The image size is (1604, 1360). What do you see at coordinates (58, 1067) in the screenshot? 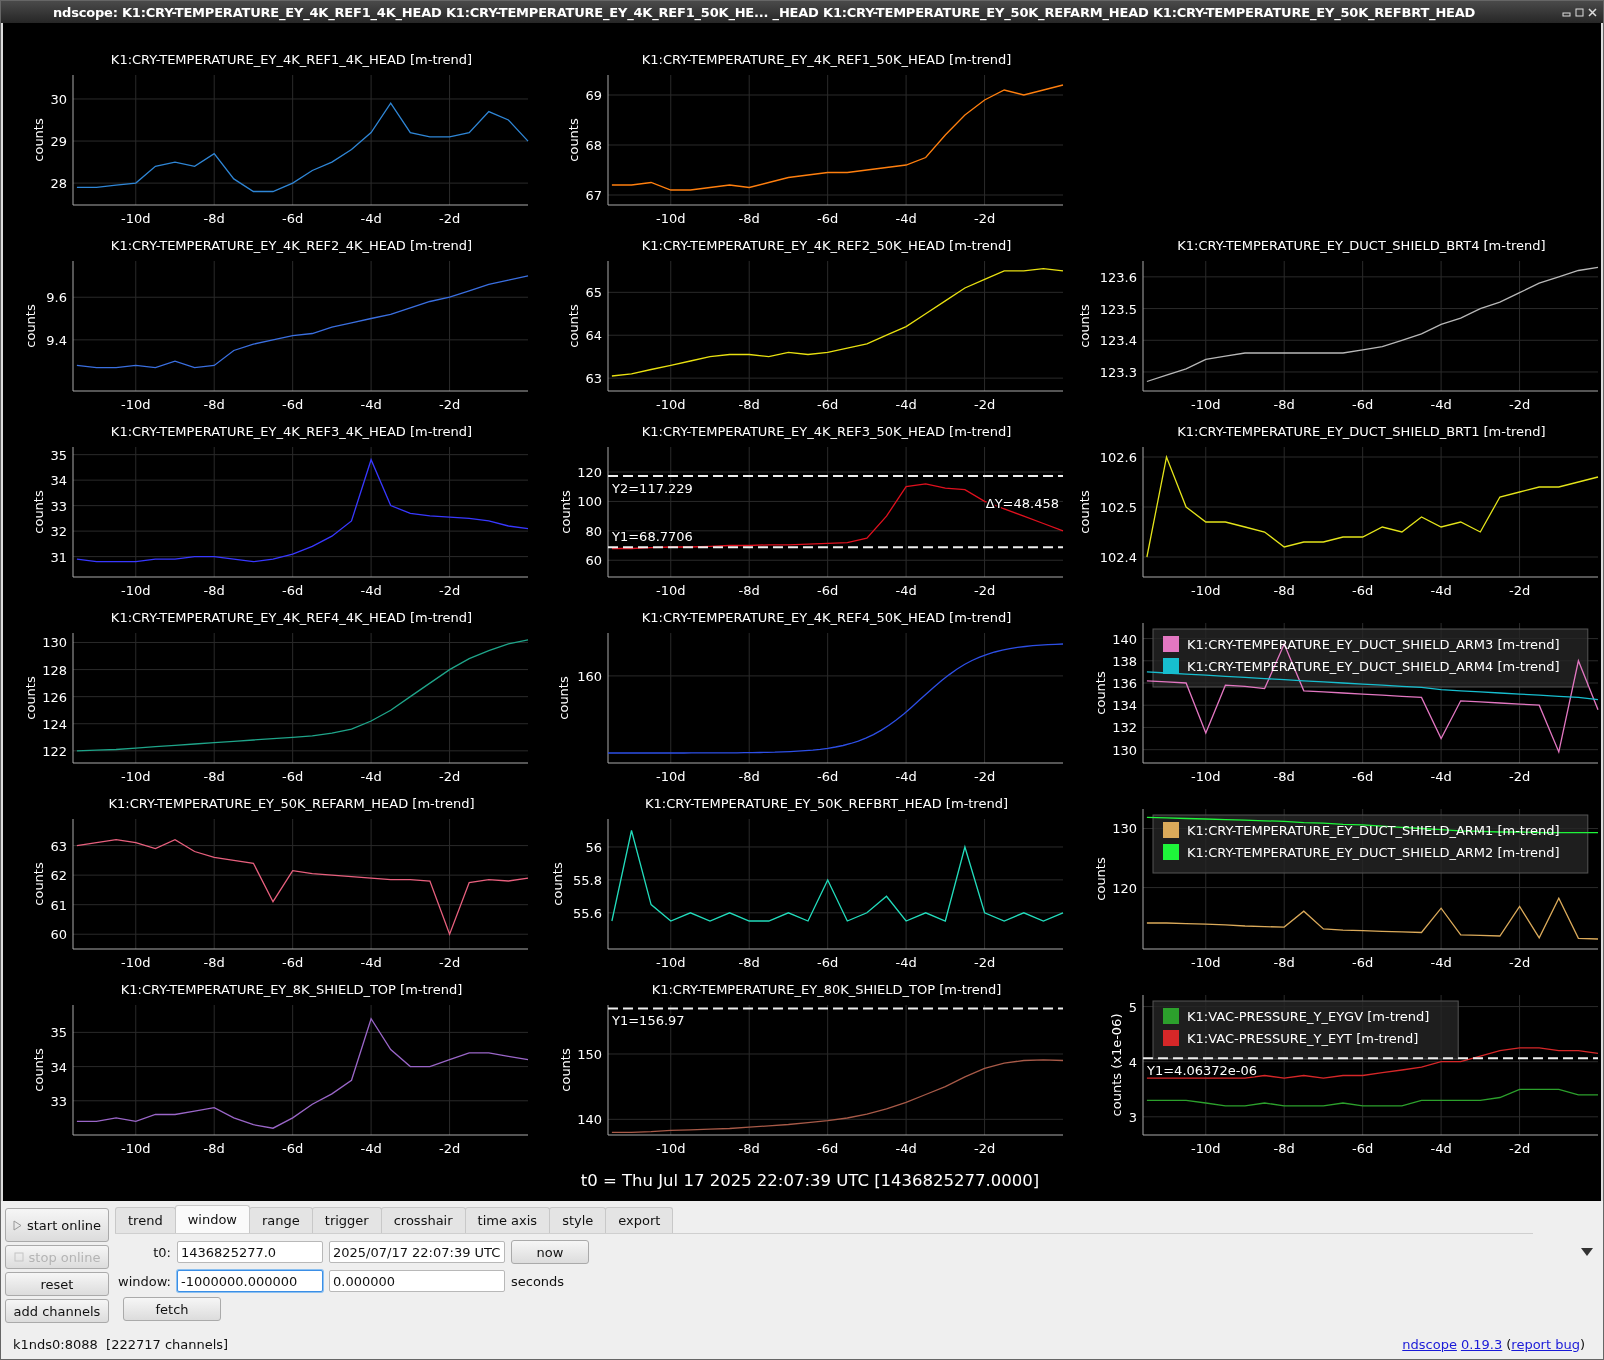
I see `tick-label: 34` at bounding box center [58, 1067].